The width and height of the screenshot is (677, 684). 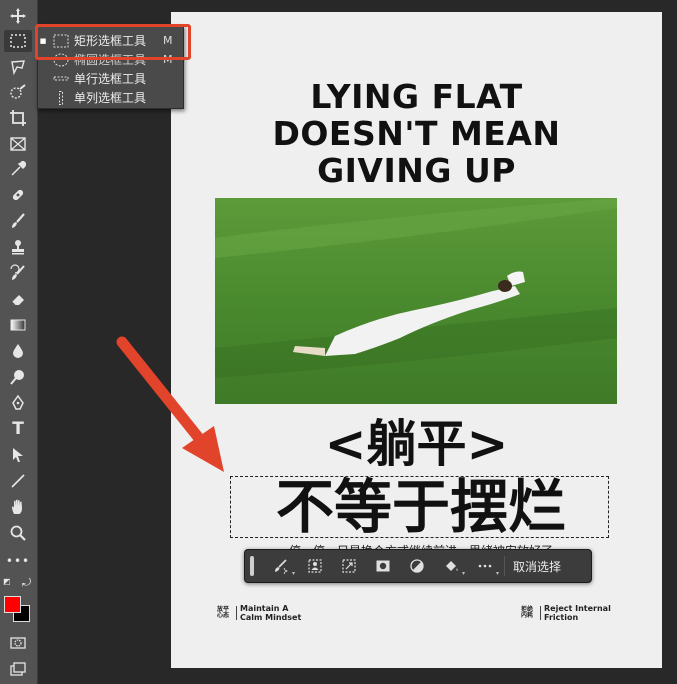 I want to click on headline-line-2: DOESN'T MEAN, so click(x=416, y=133).